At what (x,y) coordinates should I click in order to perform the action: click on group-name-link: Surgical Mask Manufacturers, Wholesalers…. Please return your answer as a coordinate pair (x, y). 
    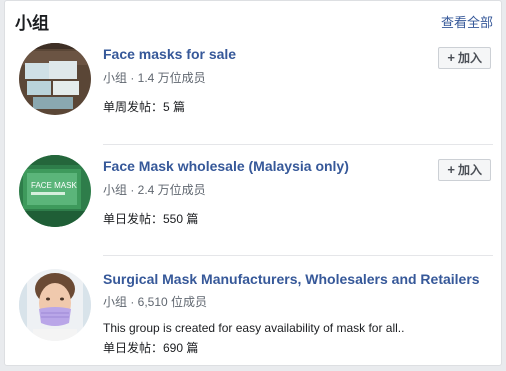
    Looking at the image, I should click on (291, 279).